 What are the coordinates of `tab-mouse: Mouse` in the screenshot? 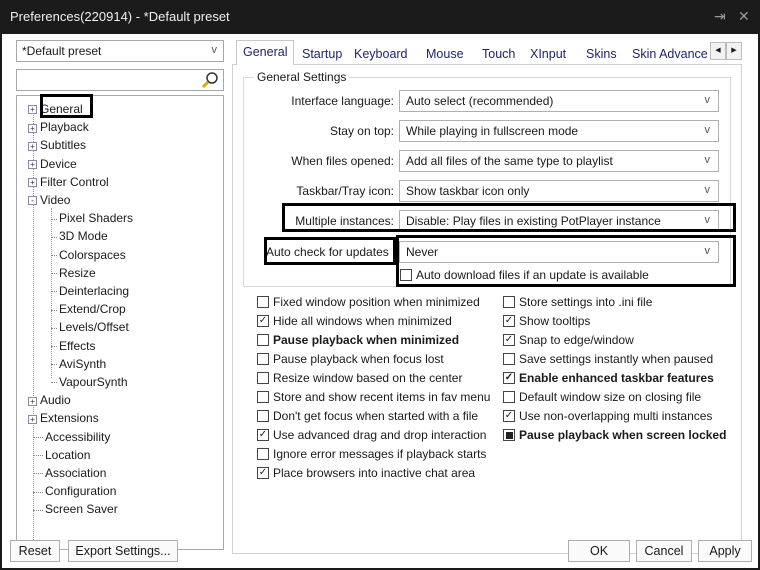 It's located at (445, 53).